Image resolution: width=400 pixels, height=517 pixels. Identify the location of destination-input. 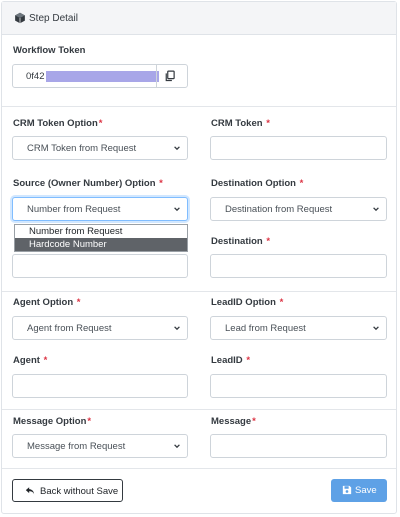
(298, 266).